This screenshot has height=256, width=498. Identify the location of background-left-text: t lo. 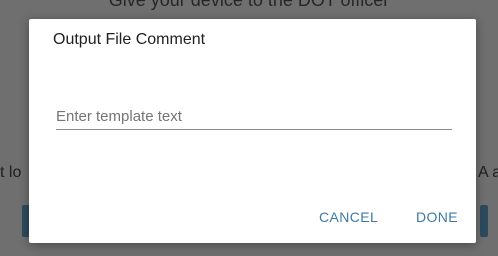
(11, 172).